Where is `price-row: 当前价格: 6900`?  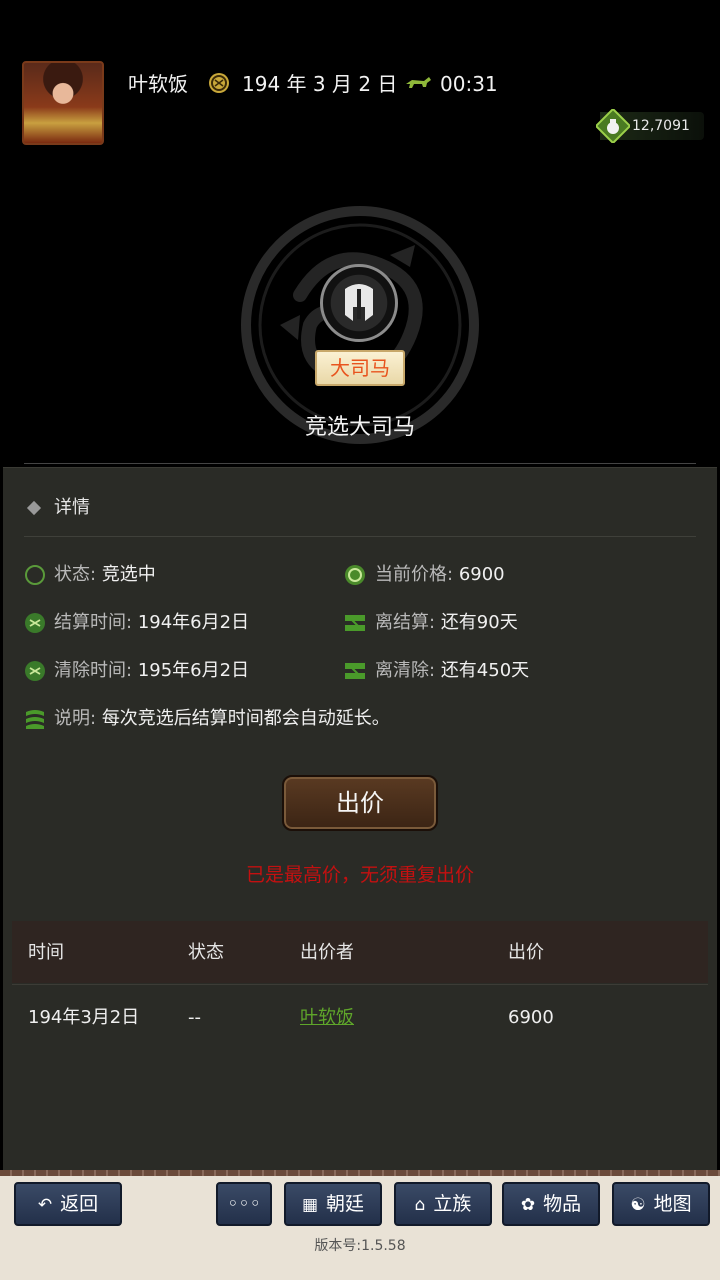 price-row: 当前价格: 6900 is located at coordinates (440, 575).